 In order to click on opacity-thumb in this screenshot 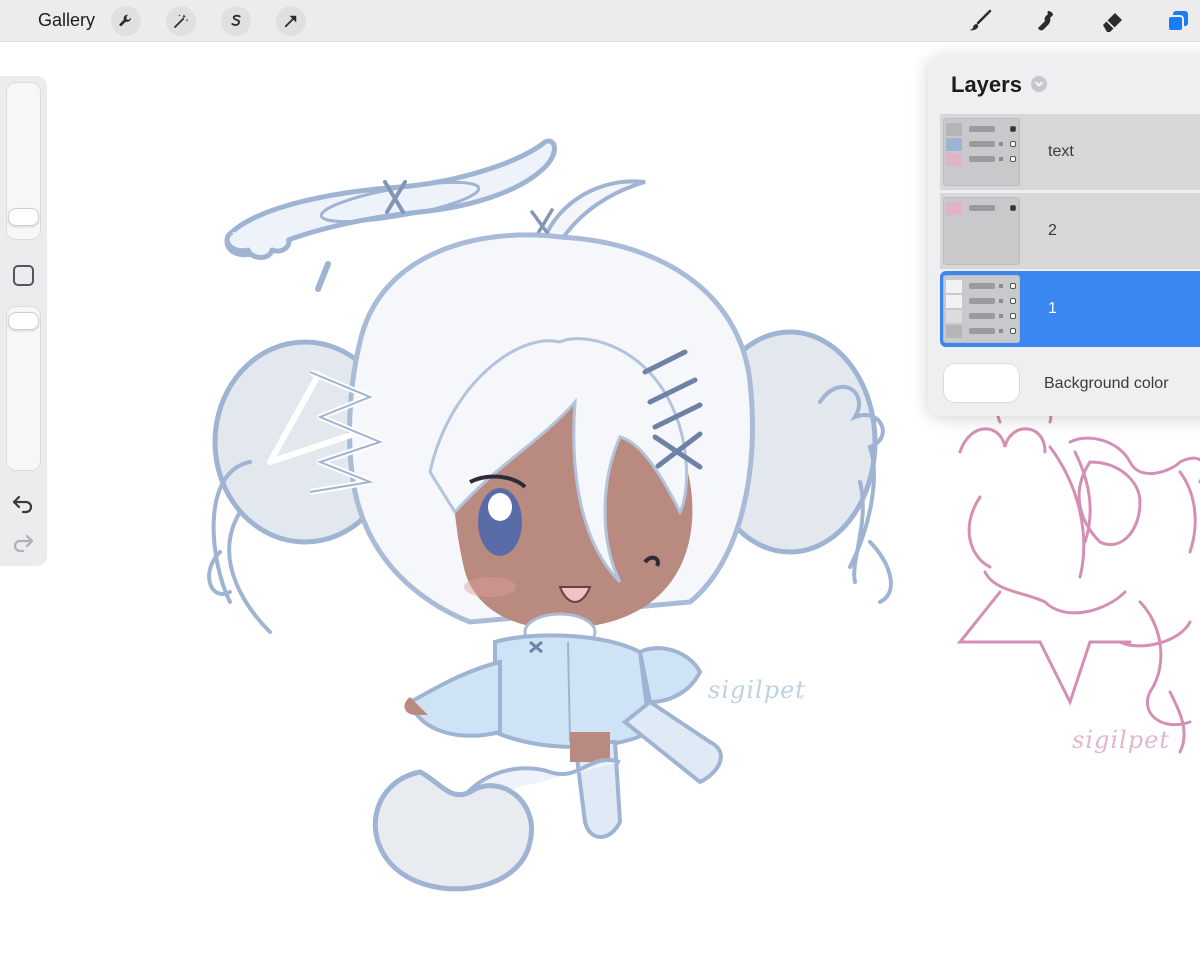, I will do `click(23, 321)`.